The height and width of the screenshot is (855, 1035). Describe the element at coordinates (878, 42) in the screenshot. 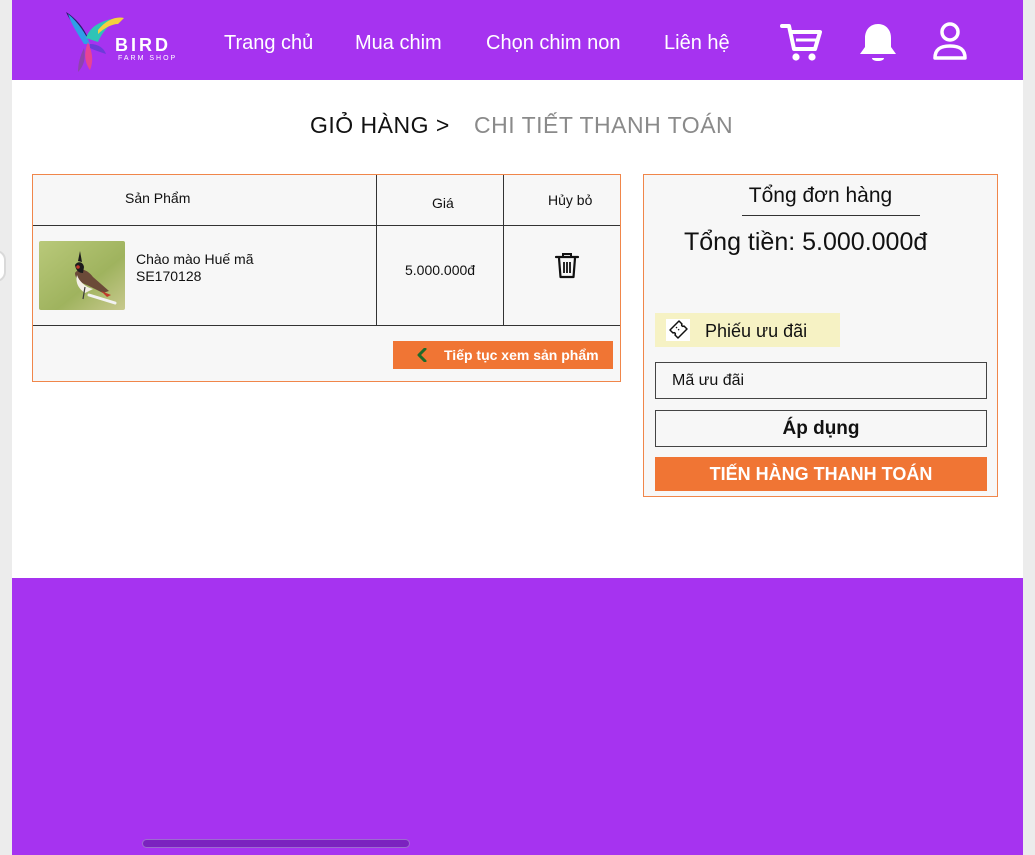

I see `bell-icon` at that location.